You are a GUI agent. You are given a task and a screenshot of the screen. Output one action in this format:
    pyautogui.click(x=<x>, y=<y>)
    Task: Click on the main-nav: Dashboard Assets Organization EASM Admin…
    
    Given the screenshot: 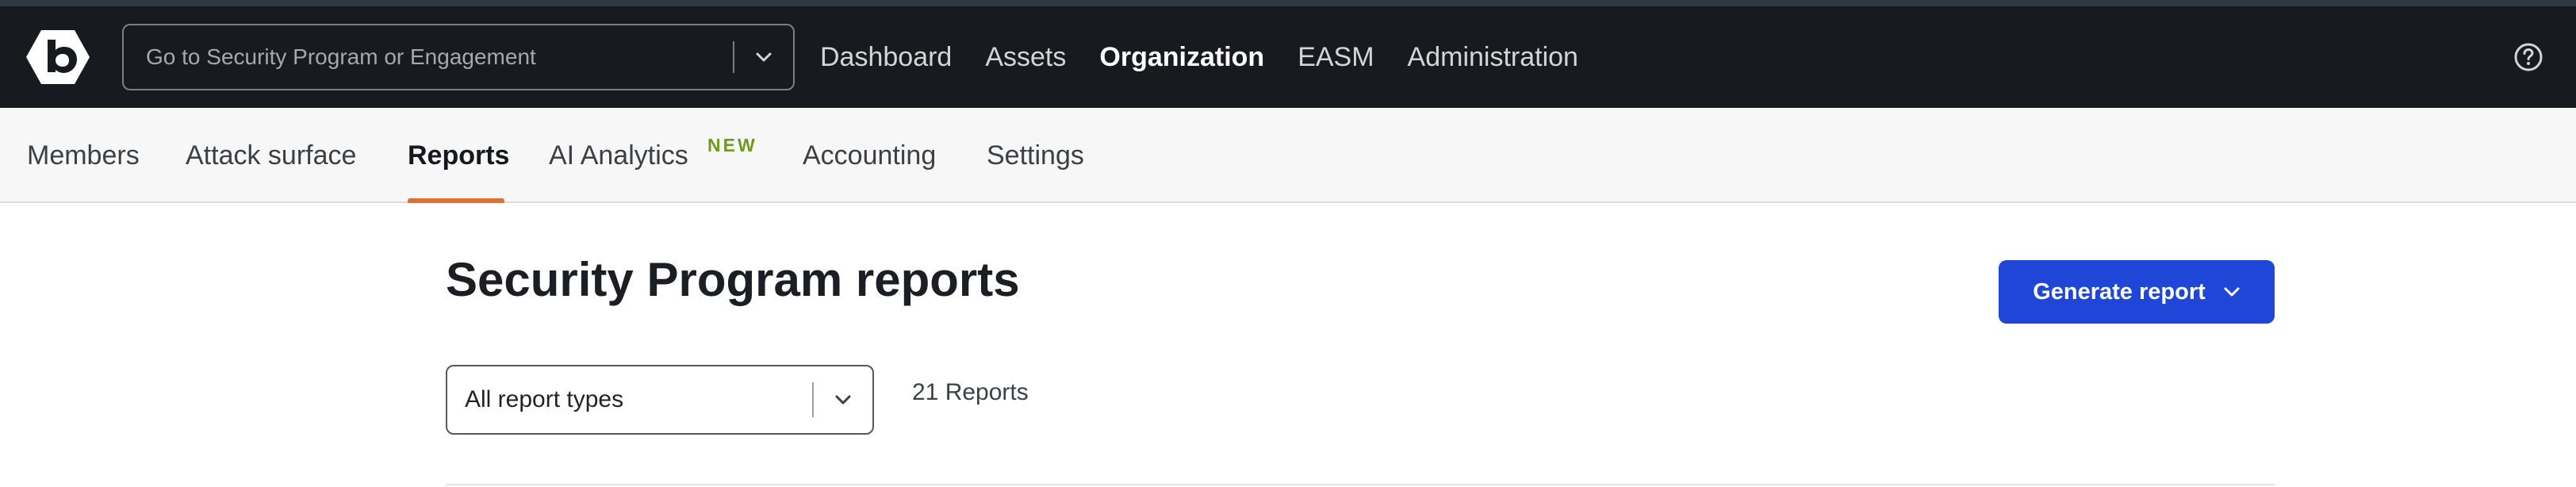 What is the action you would take?
    pyautogui.click(x=1216, y=57)
    